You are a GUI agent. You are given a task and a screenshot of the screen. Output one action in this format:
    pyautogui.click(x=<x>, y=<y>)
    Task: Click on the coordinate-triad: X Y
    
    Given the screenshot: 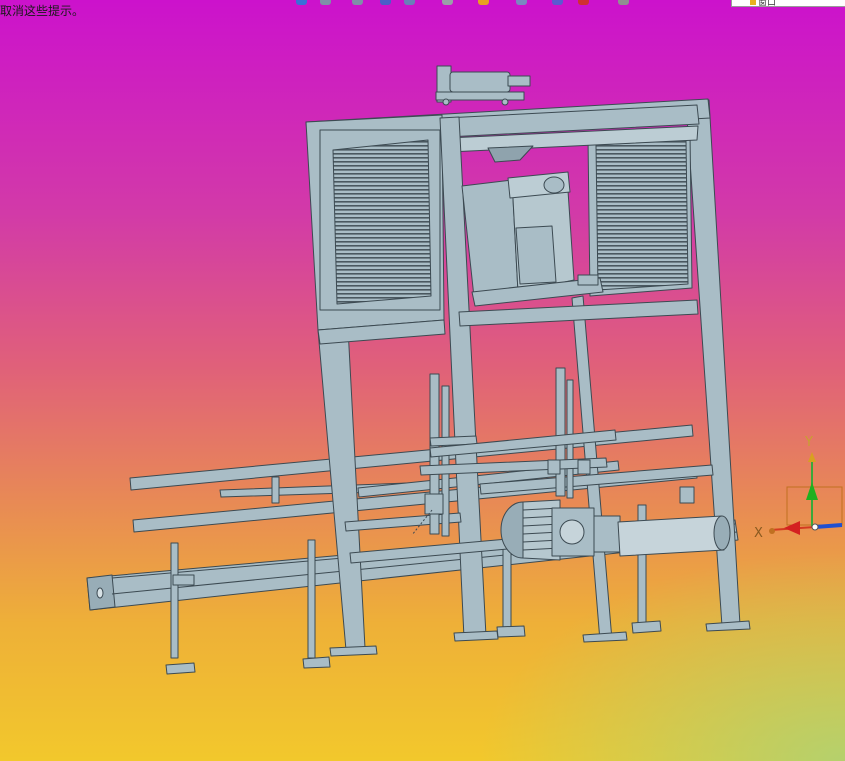 What is the action you would take?
    pyautogui.click(x=798, y=488)
    